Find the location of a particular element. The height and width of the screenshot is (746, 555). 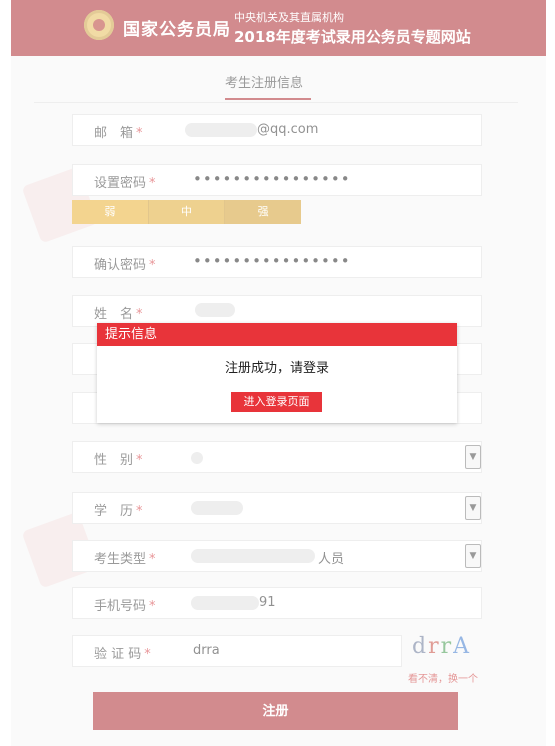

go-login-button: 进入登录页面 is located at coordinates (276, 402).